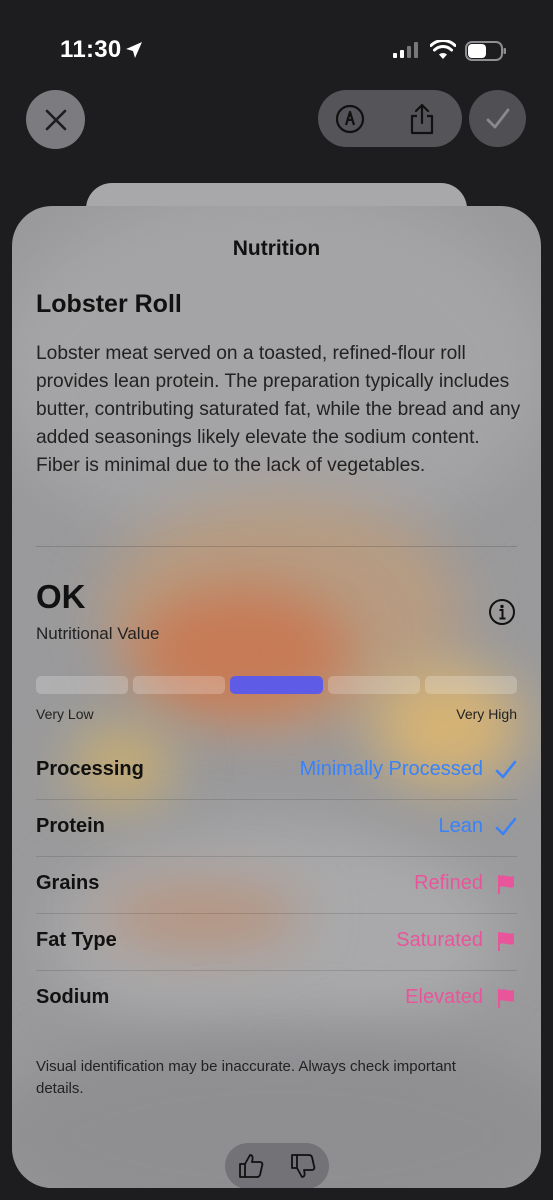  I want to click on factor-row: Sodium Elevated, so click(276, 999).